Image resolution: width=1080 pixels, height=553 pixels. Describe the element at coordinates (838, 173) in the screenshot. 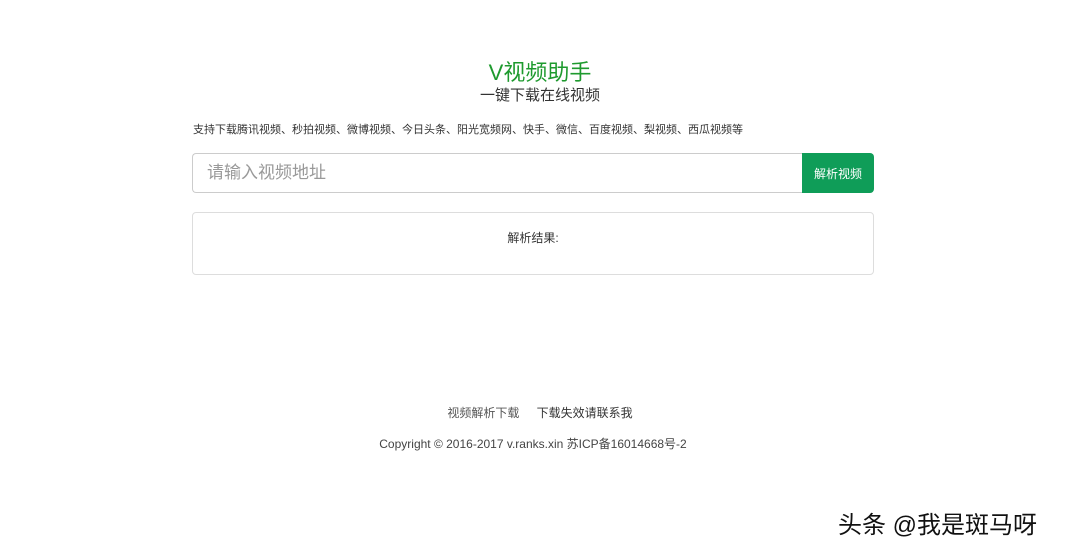

I see `parse-video-button: 解析视频` at that location.